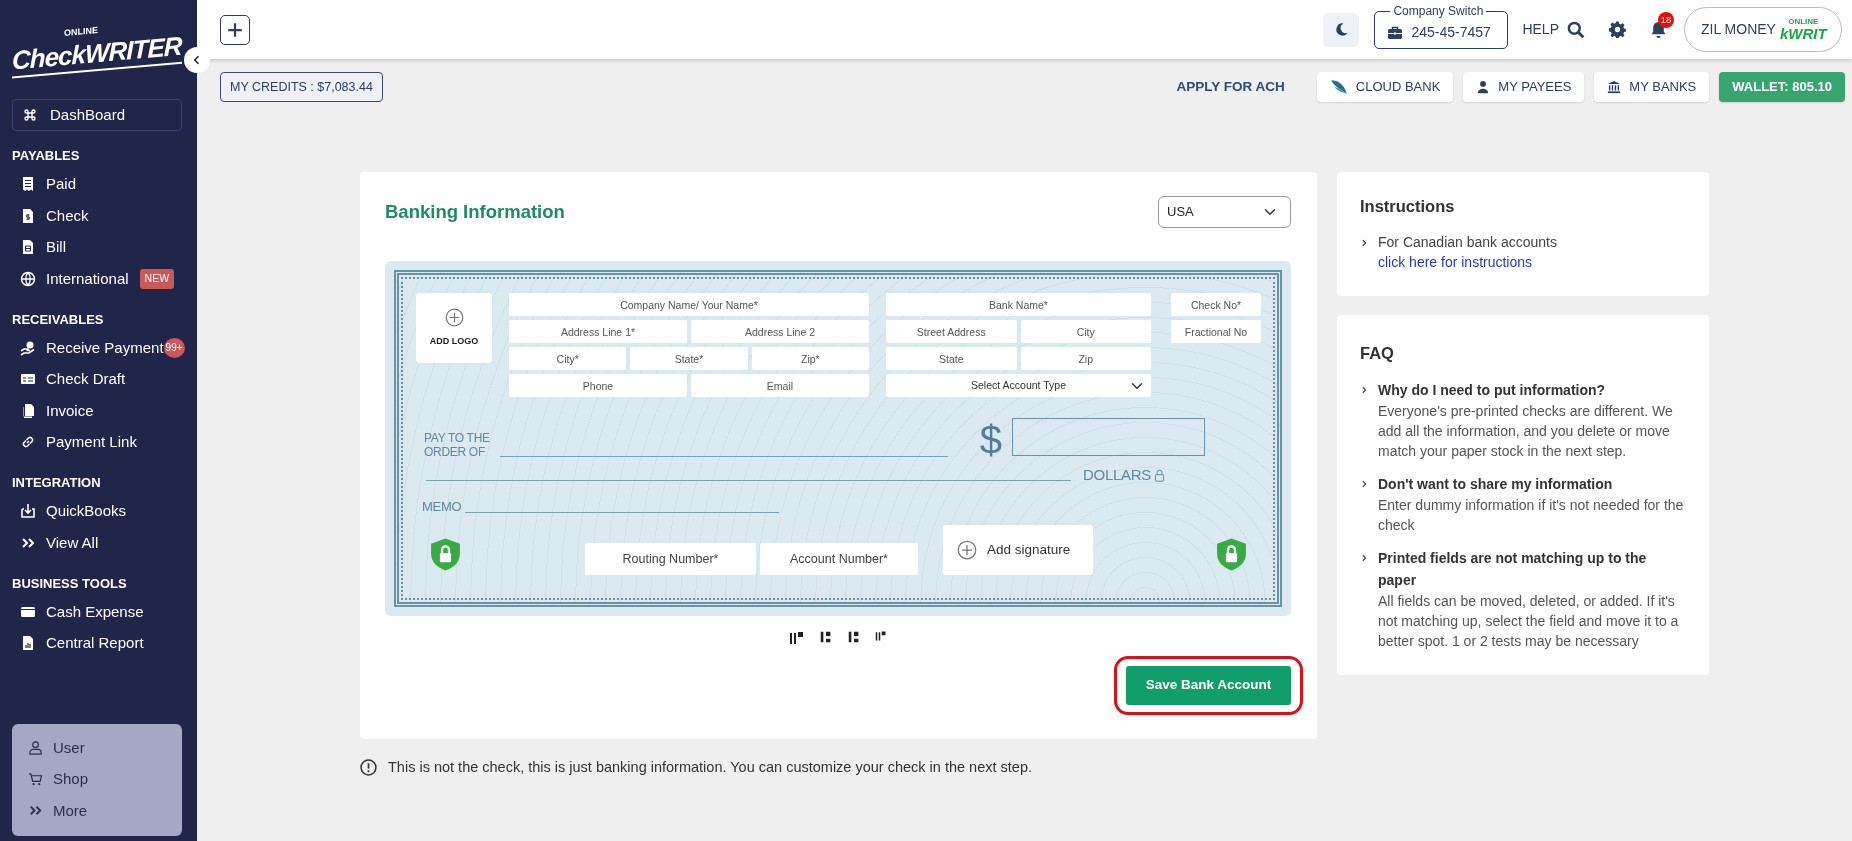 This screenshot has height=841, width=1852. I want to click on section-heading: PAYABLES, so click(46, 156).